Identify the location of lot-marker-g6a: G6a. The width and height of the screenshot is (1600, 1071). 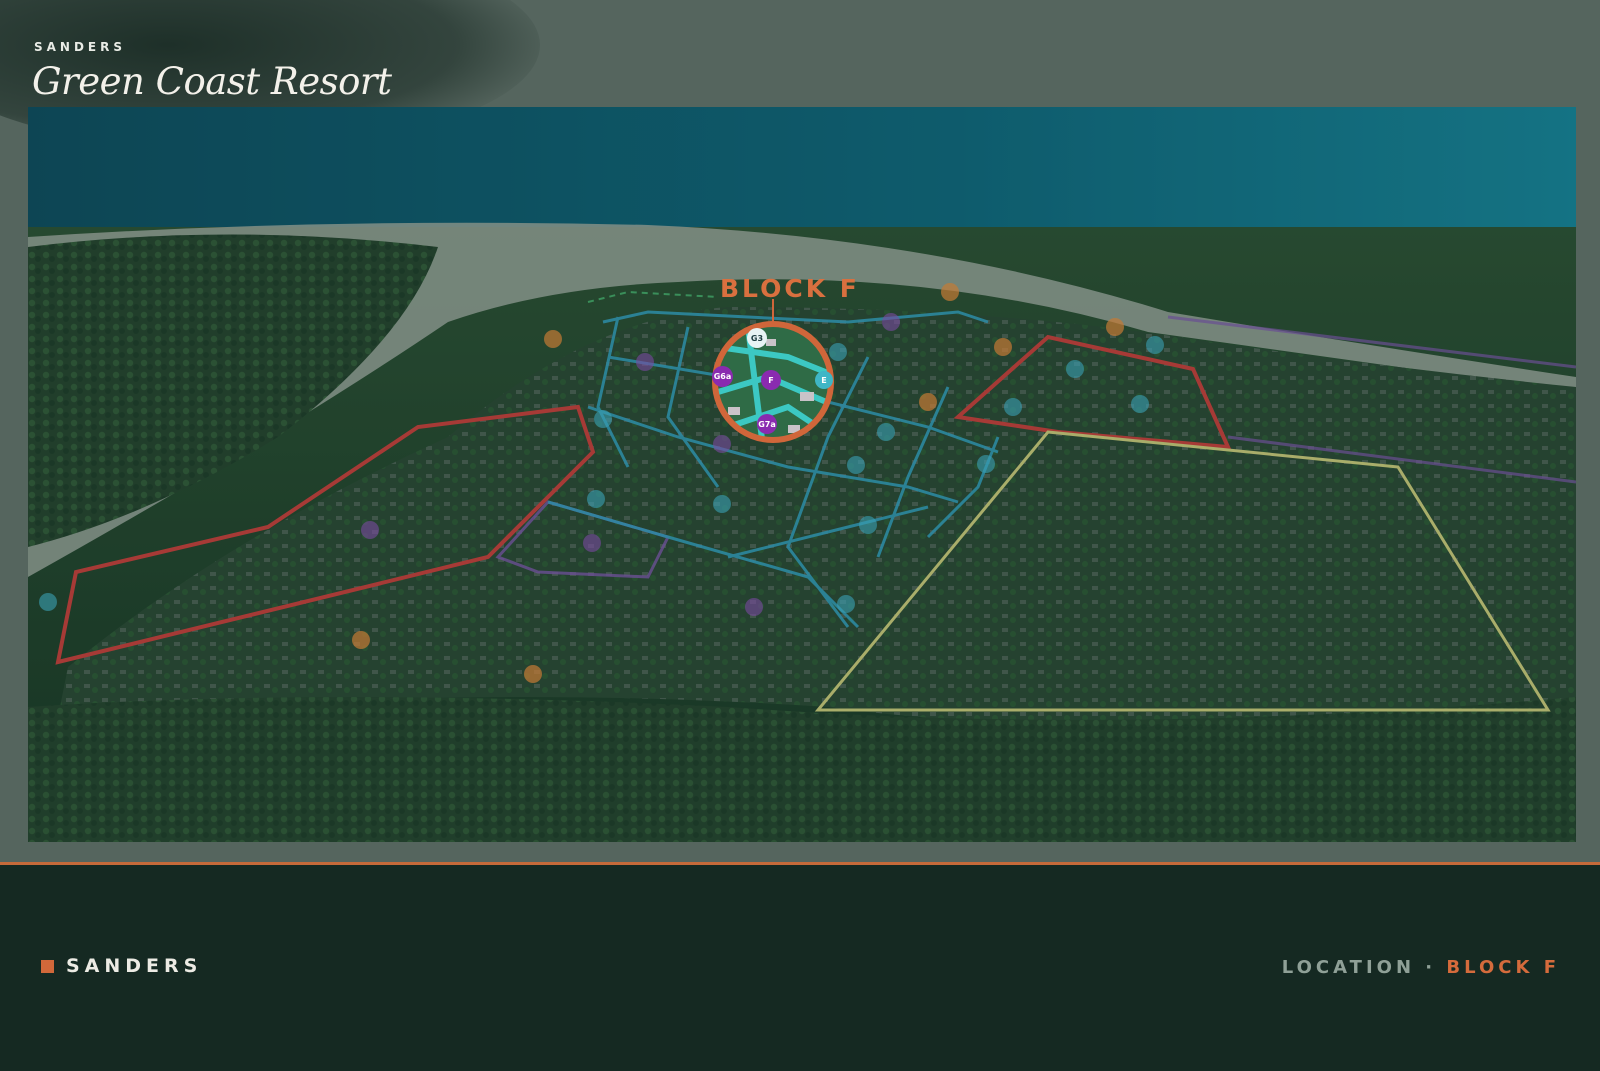
(722, 376).